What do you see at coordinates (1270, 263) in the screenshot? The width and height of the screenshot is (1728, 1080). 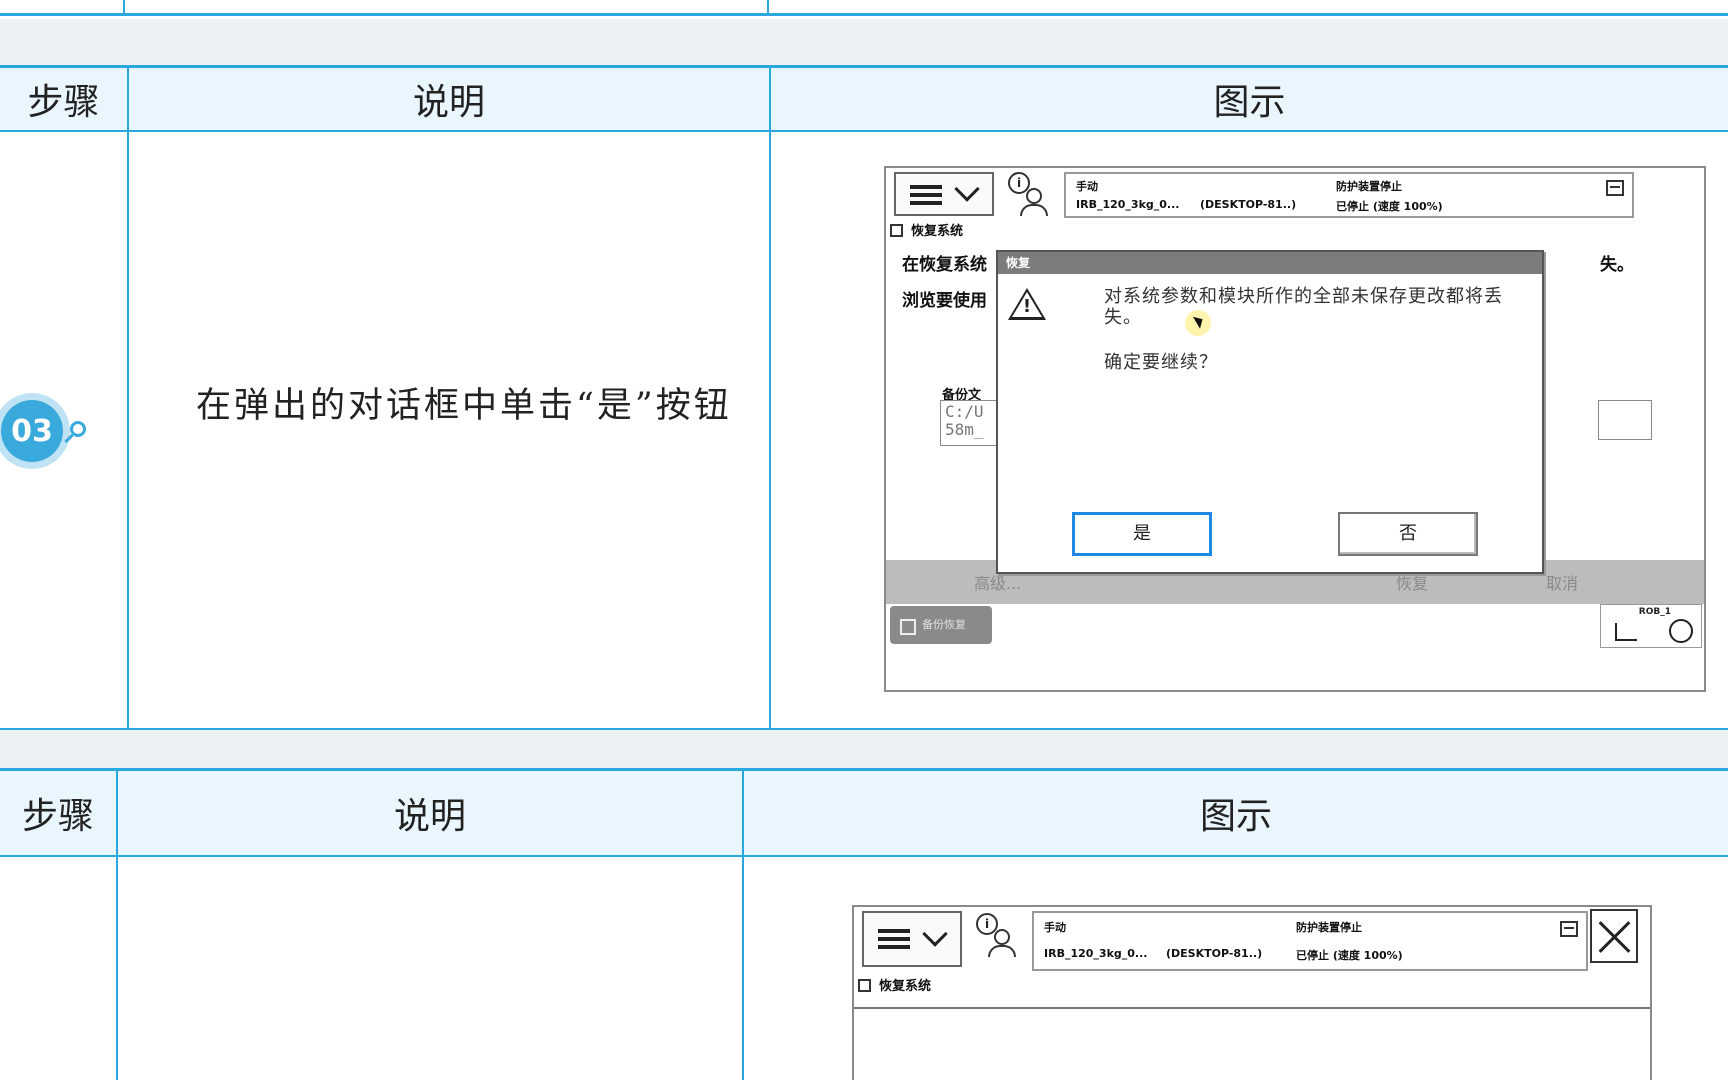 I see `dialog-title: 恢复` at bounding box center [1270, 263].